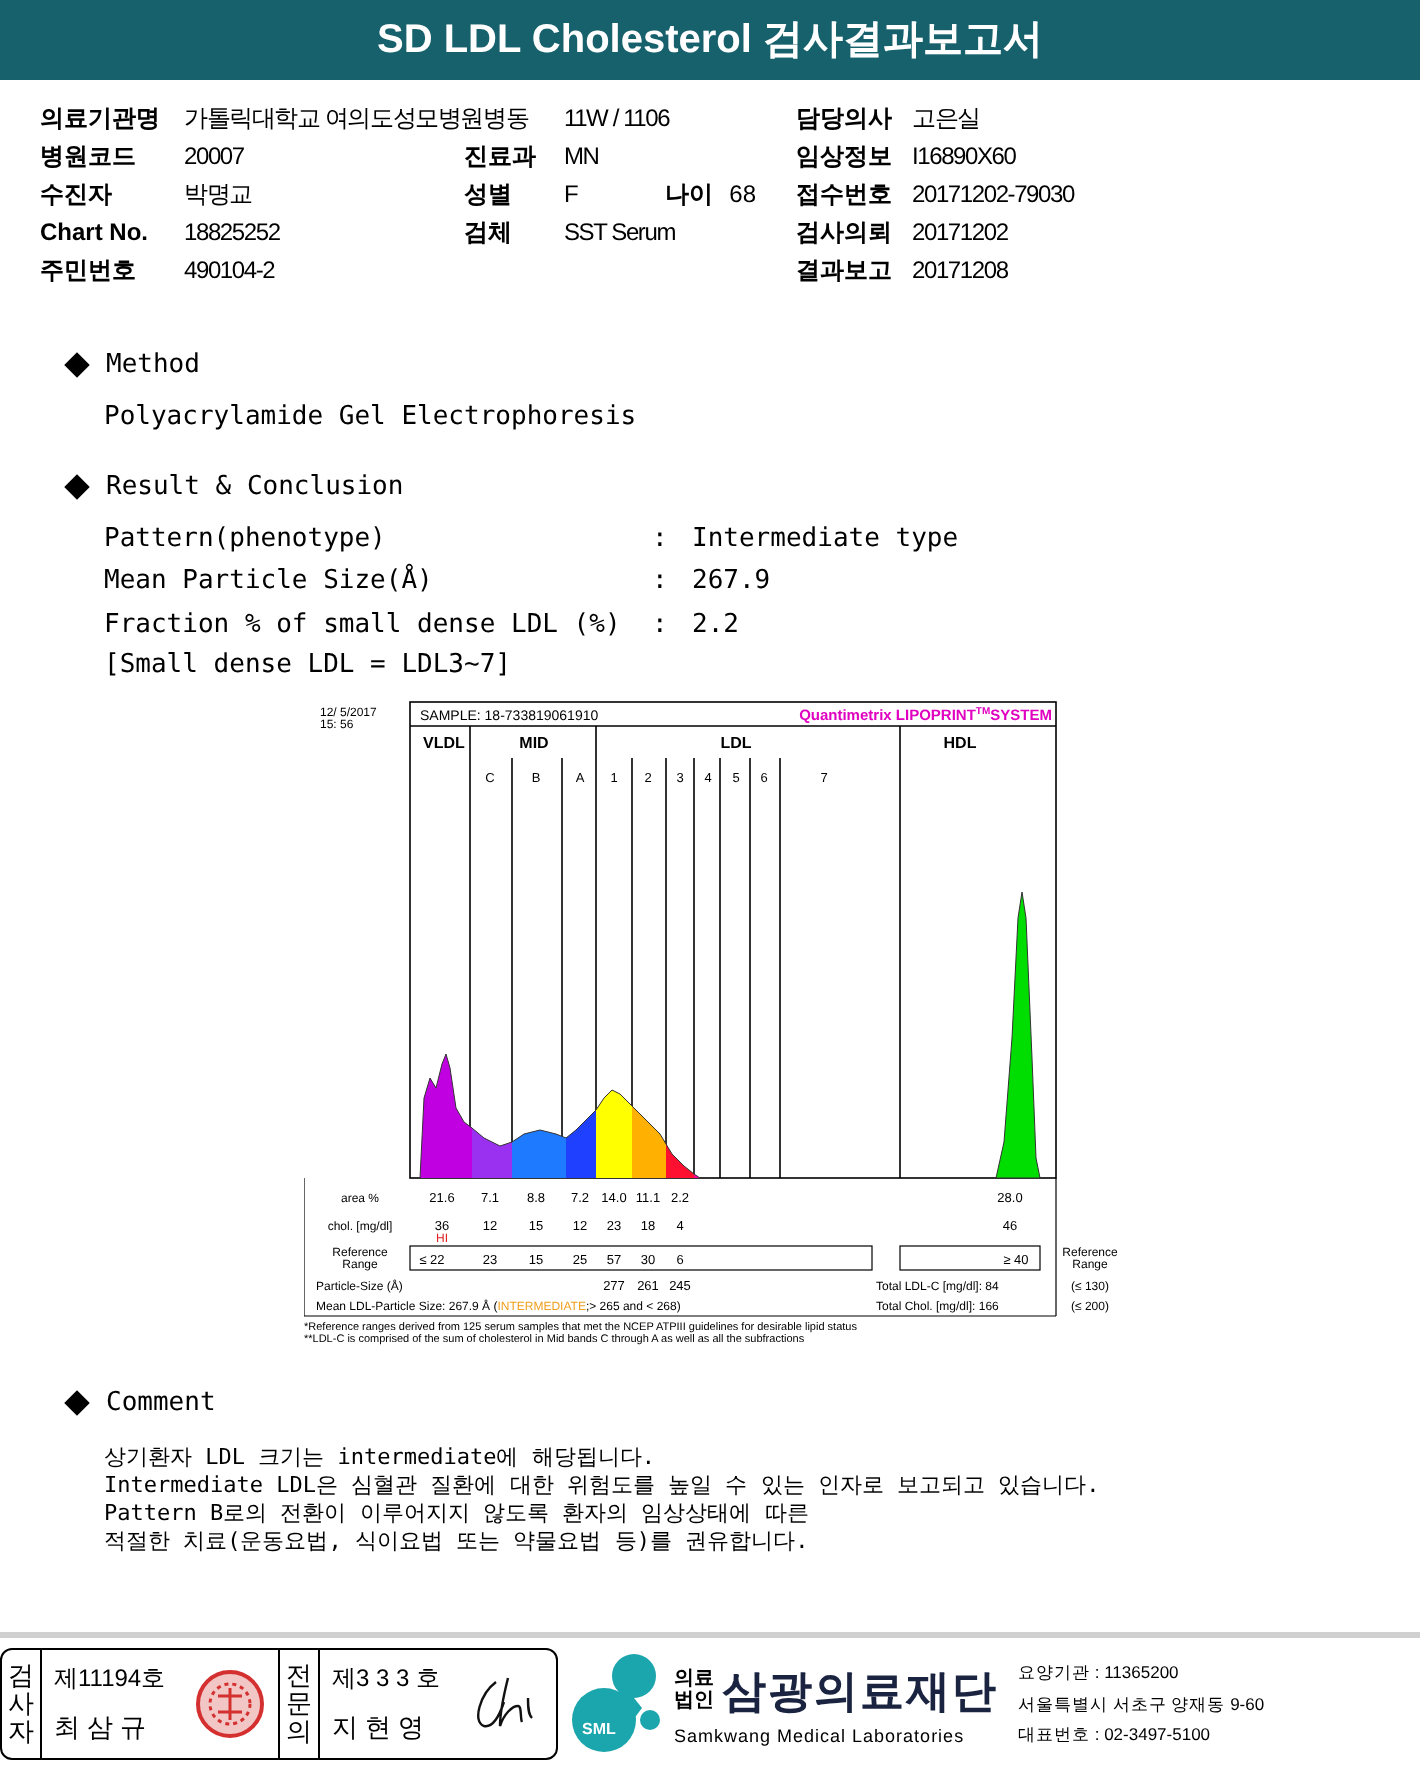 Image resolution: width=1420 pixels, height=1770 pixels. Describe the element at coordinates (444, 743) in the screenshot. I see `fraction-group-label: VLDL` at that location.